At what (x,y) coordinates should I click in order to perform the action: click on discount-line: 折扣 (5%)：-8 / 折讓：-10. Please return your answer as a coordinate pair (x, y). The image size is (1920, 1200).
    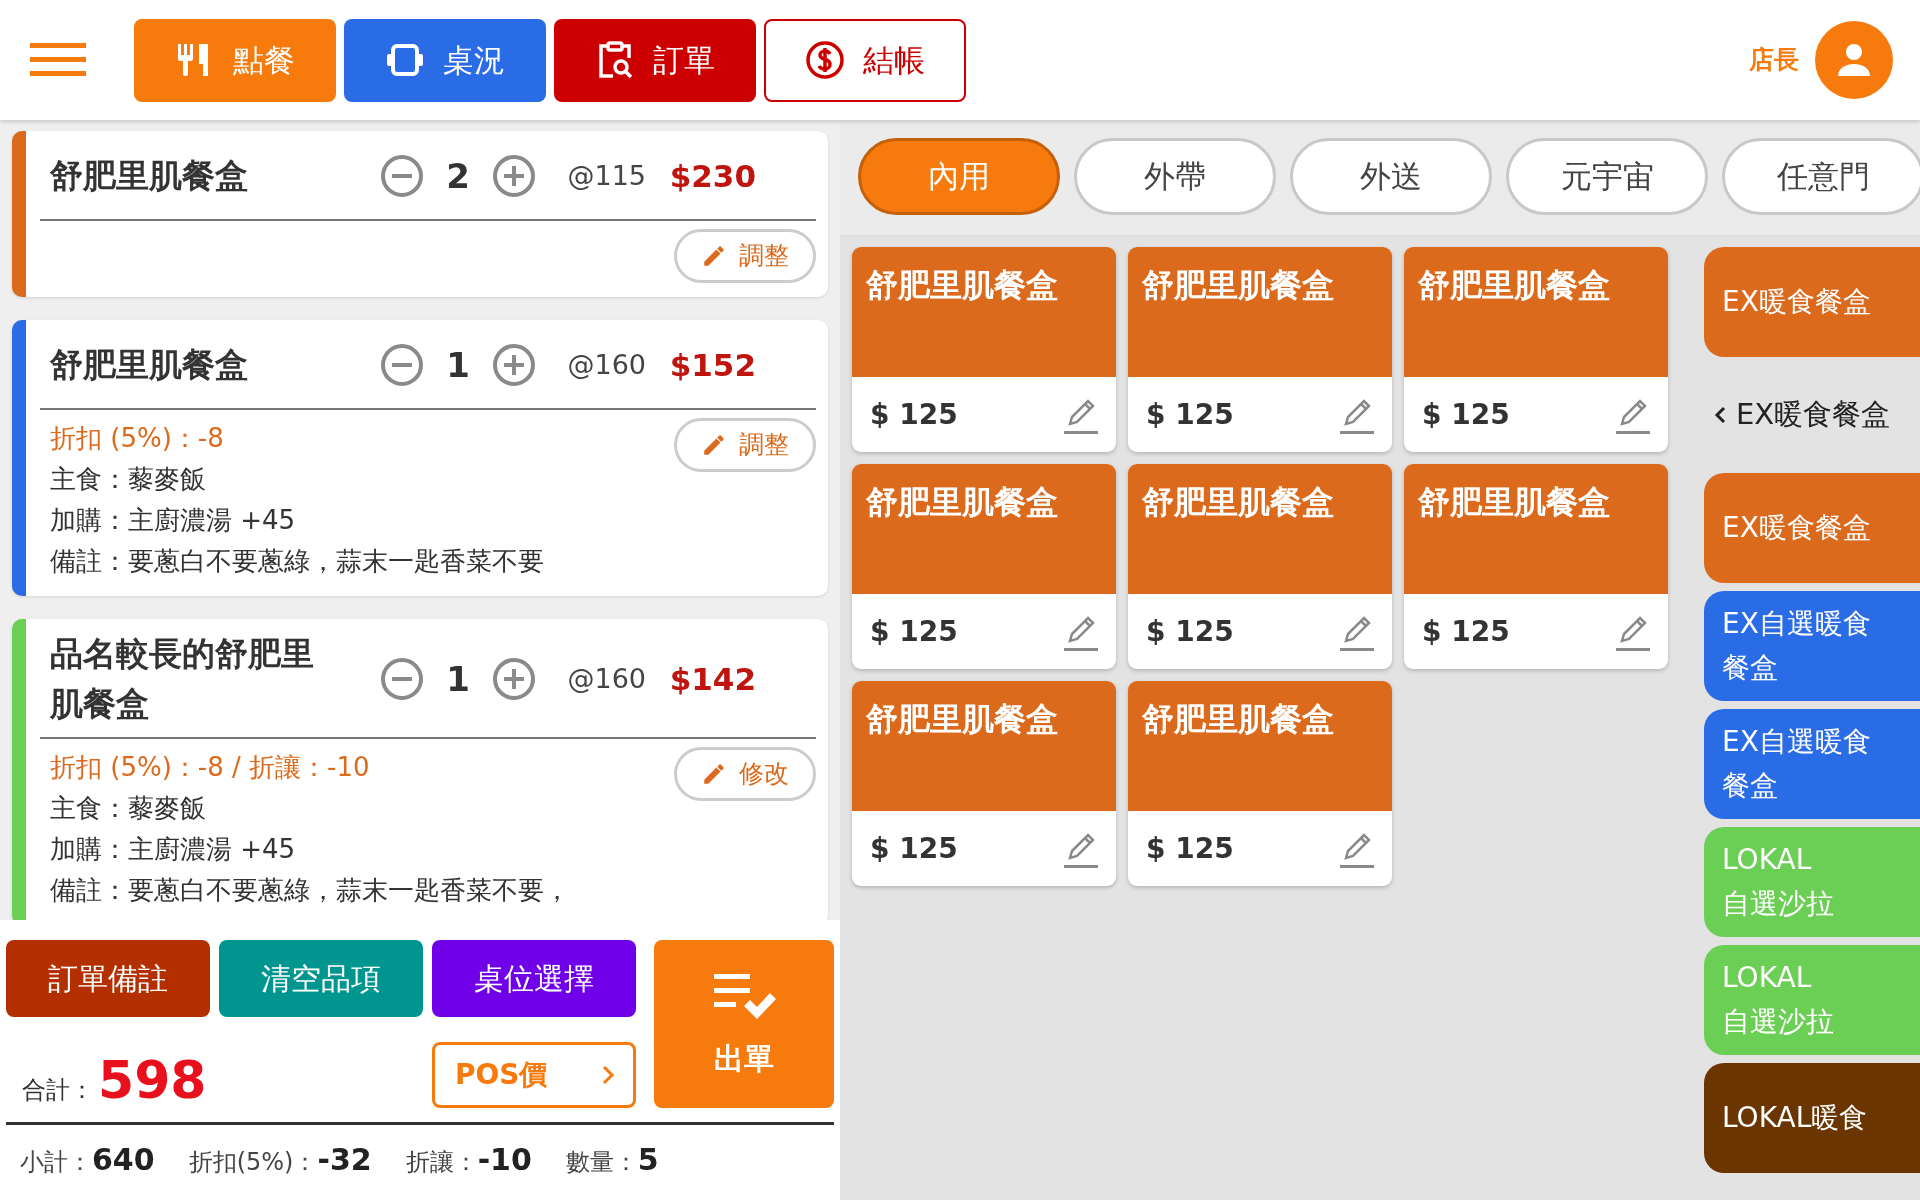
    Looking at the image, I should click on (210, 767).